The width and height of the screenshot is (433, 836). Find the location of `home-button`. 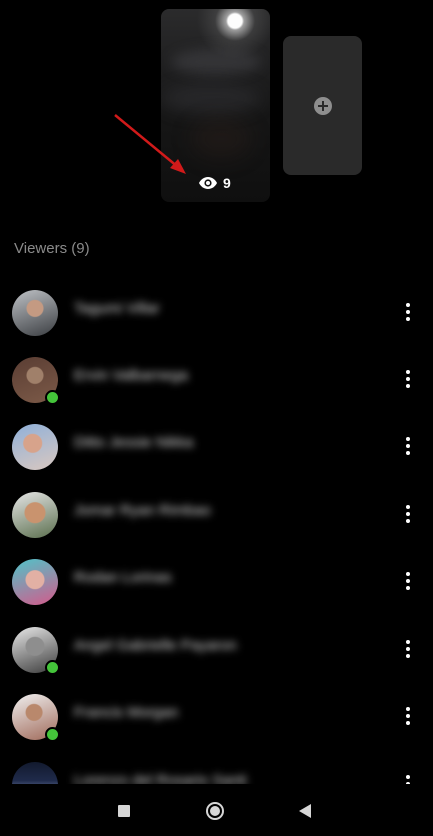

home-button is located at coordinates (215, 811).